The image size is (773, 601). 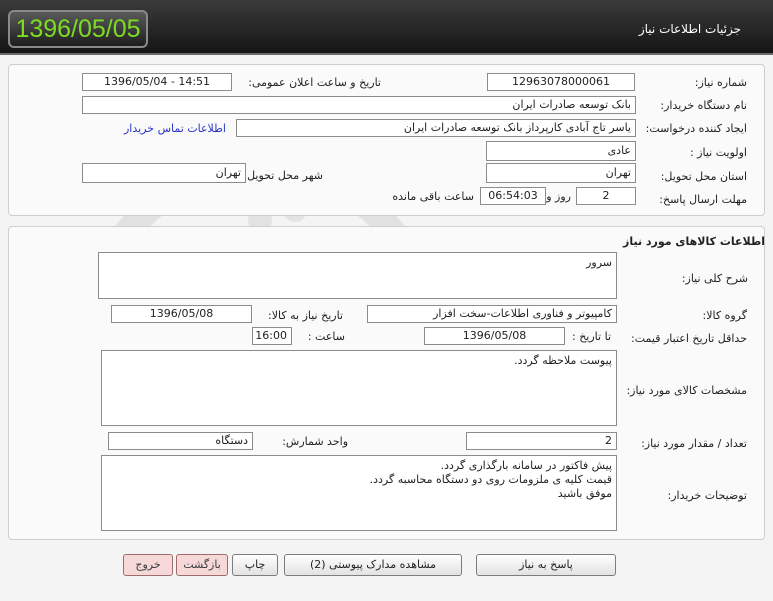 What do you see at coordinates (561, 151) in the screenshot?
I see `priority-field: عادی` at bounding box center [561, 151].